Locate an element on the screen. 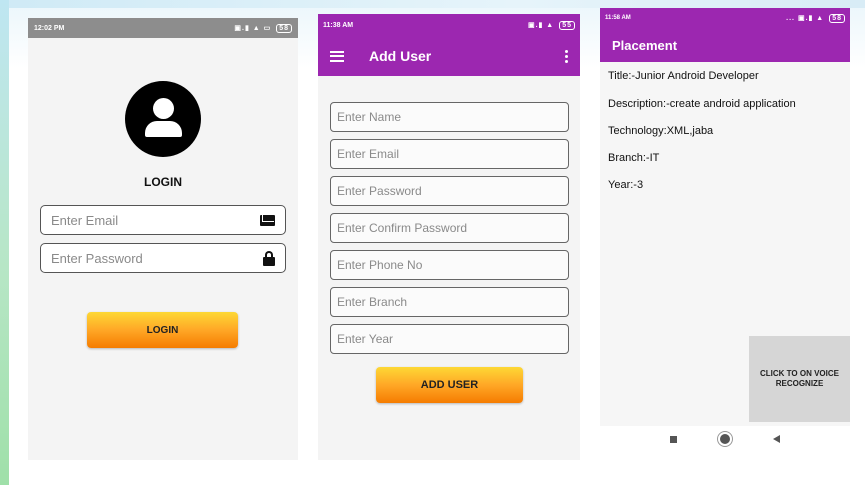  lock-icon is located at coordinates (269, 258).